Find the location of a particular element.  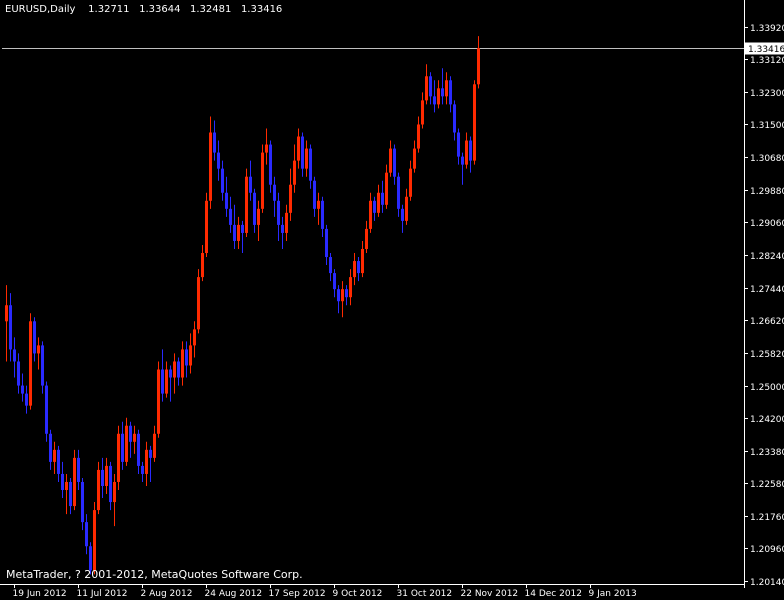

price-tick-label: 1.27440 is located at coordinates (767, 290).